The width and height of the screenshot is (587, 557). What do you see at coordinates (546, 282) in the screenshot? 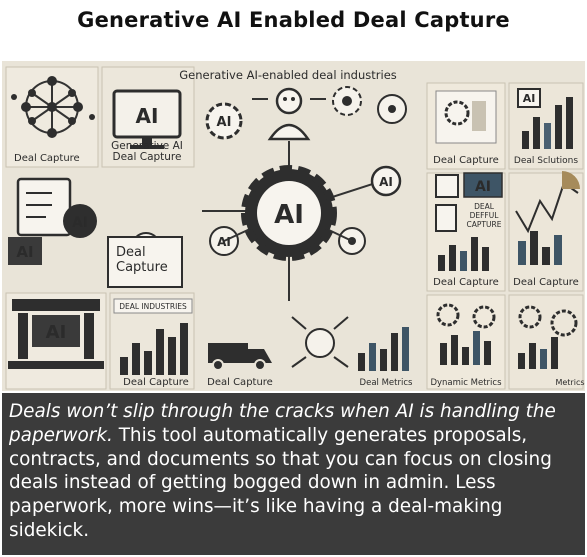
I see `right-caption-4: Deal Capture` at bounding box center [546, 282].